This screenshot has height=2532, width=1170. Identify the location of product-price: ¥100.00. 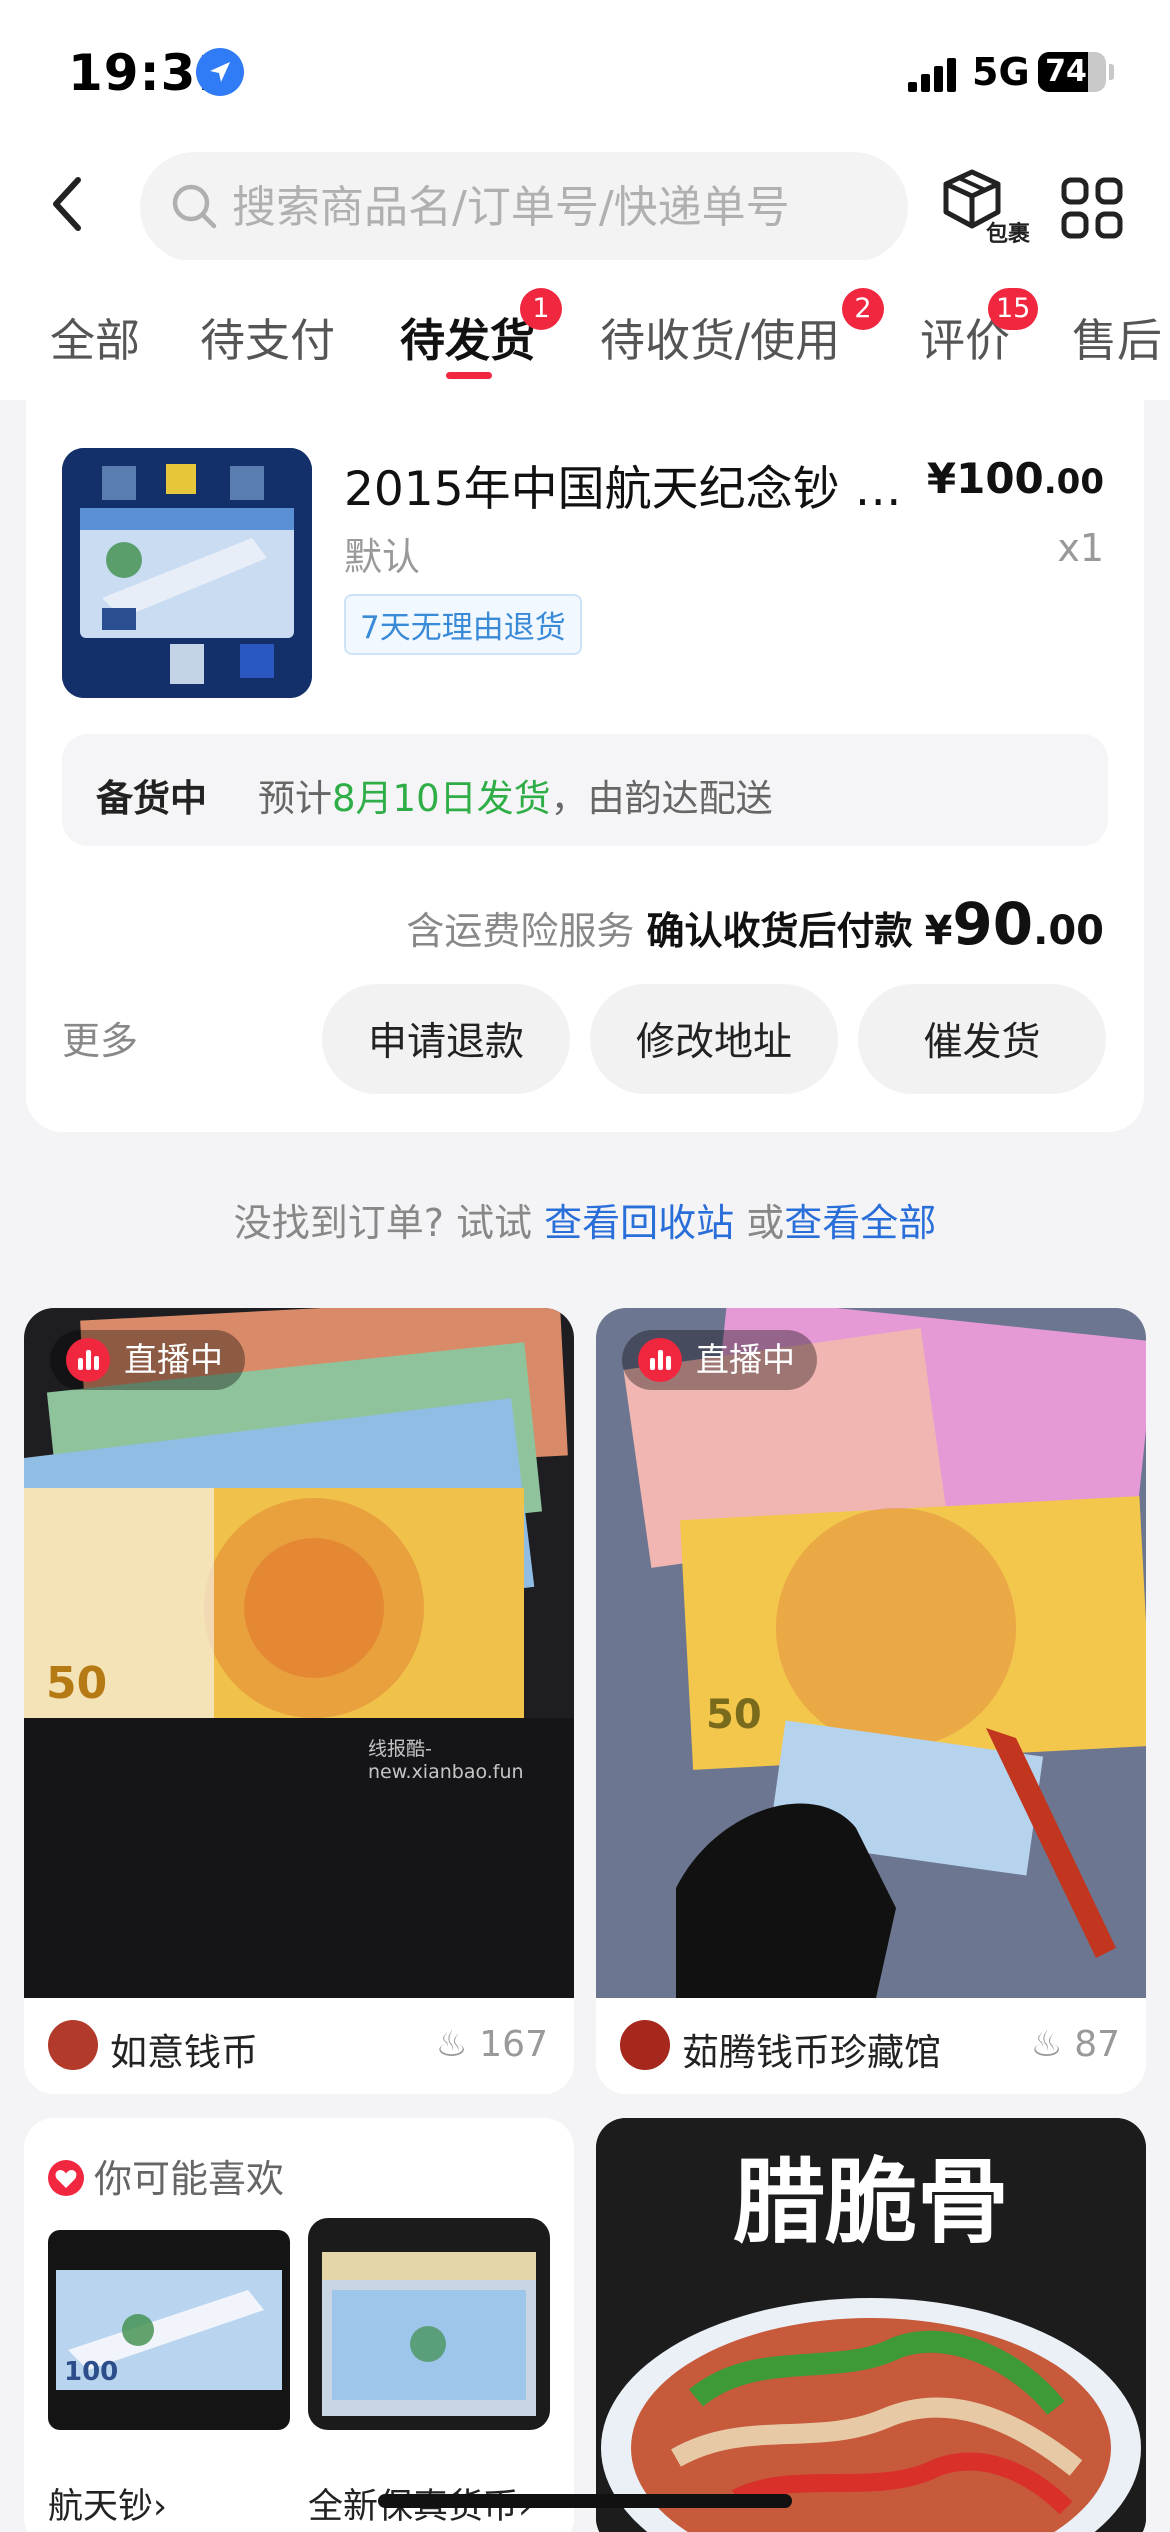
(1015, 478).